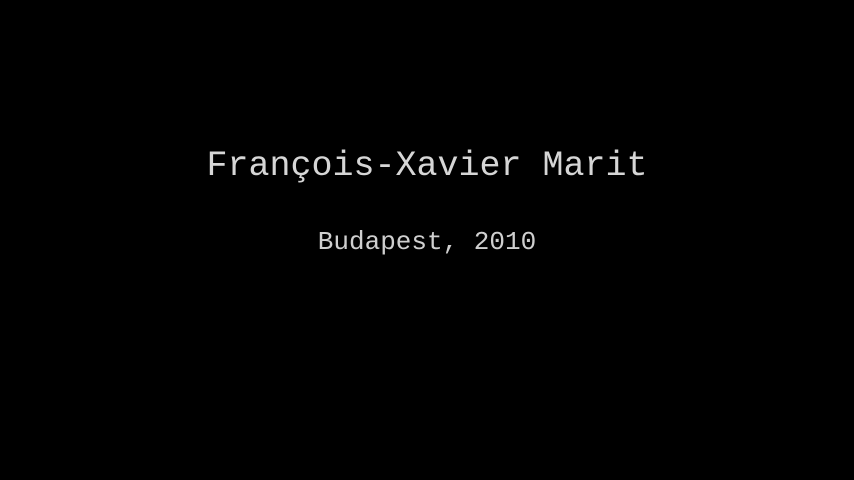 This screenshot has width=854, height=480. What do you see at coordinates (427, 166) in the screenshot?
I see `title-text: François-Xavier Marit` at bounding box center [427, 166].